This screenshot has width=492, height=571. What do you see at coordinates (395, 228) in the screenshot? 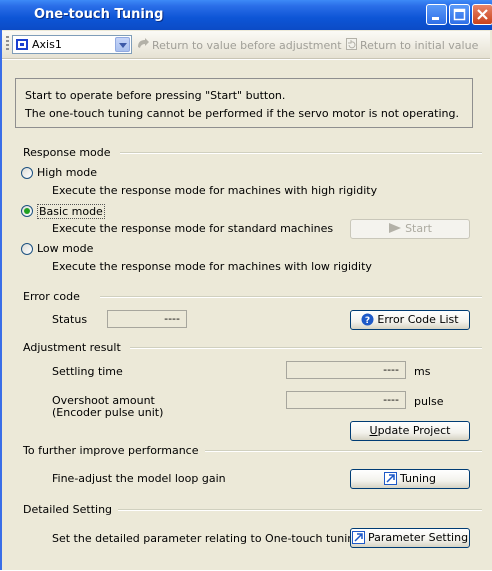
I see `play-icon` at bounding box center [395, 228].